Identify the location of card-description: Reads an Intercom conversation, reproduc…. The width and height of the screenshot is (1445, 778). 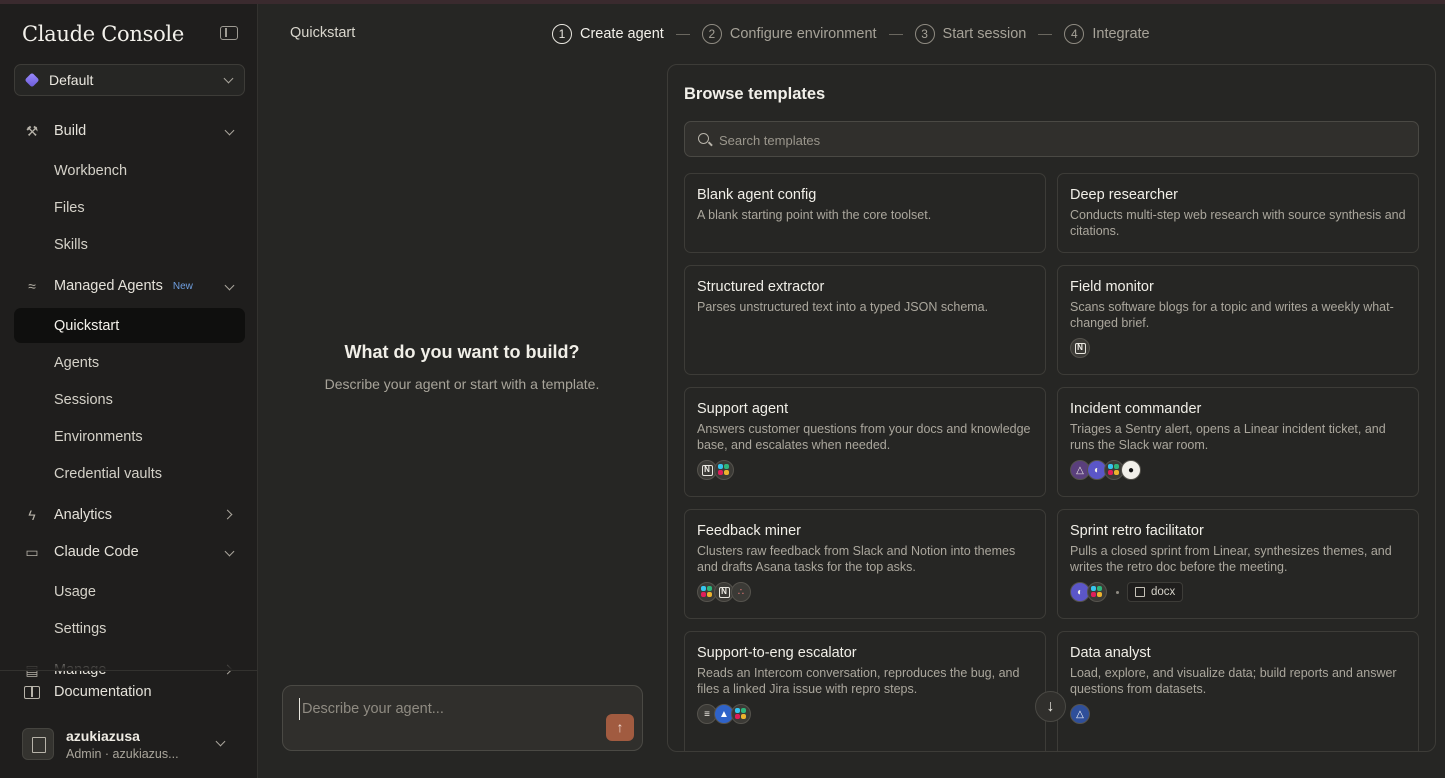
(858, 681).